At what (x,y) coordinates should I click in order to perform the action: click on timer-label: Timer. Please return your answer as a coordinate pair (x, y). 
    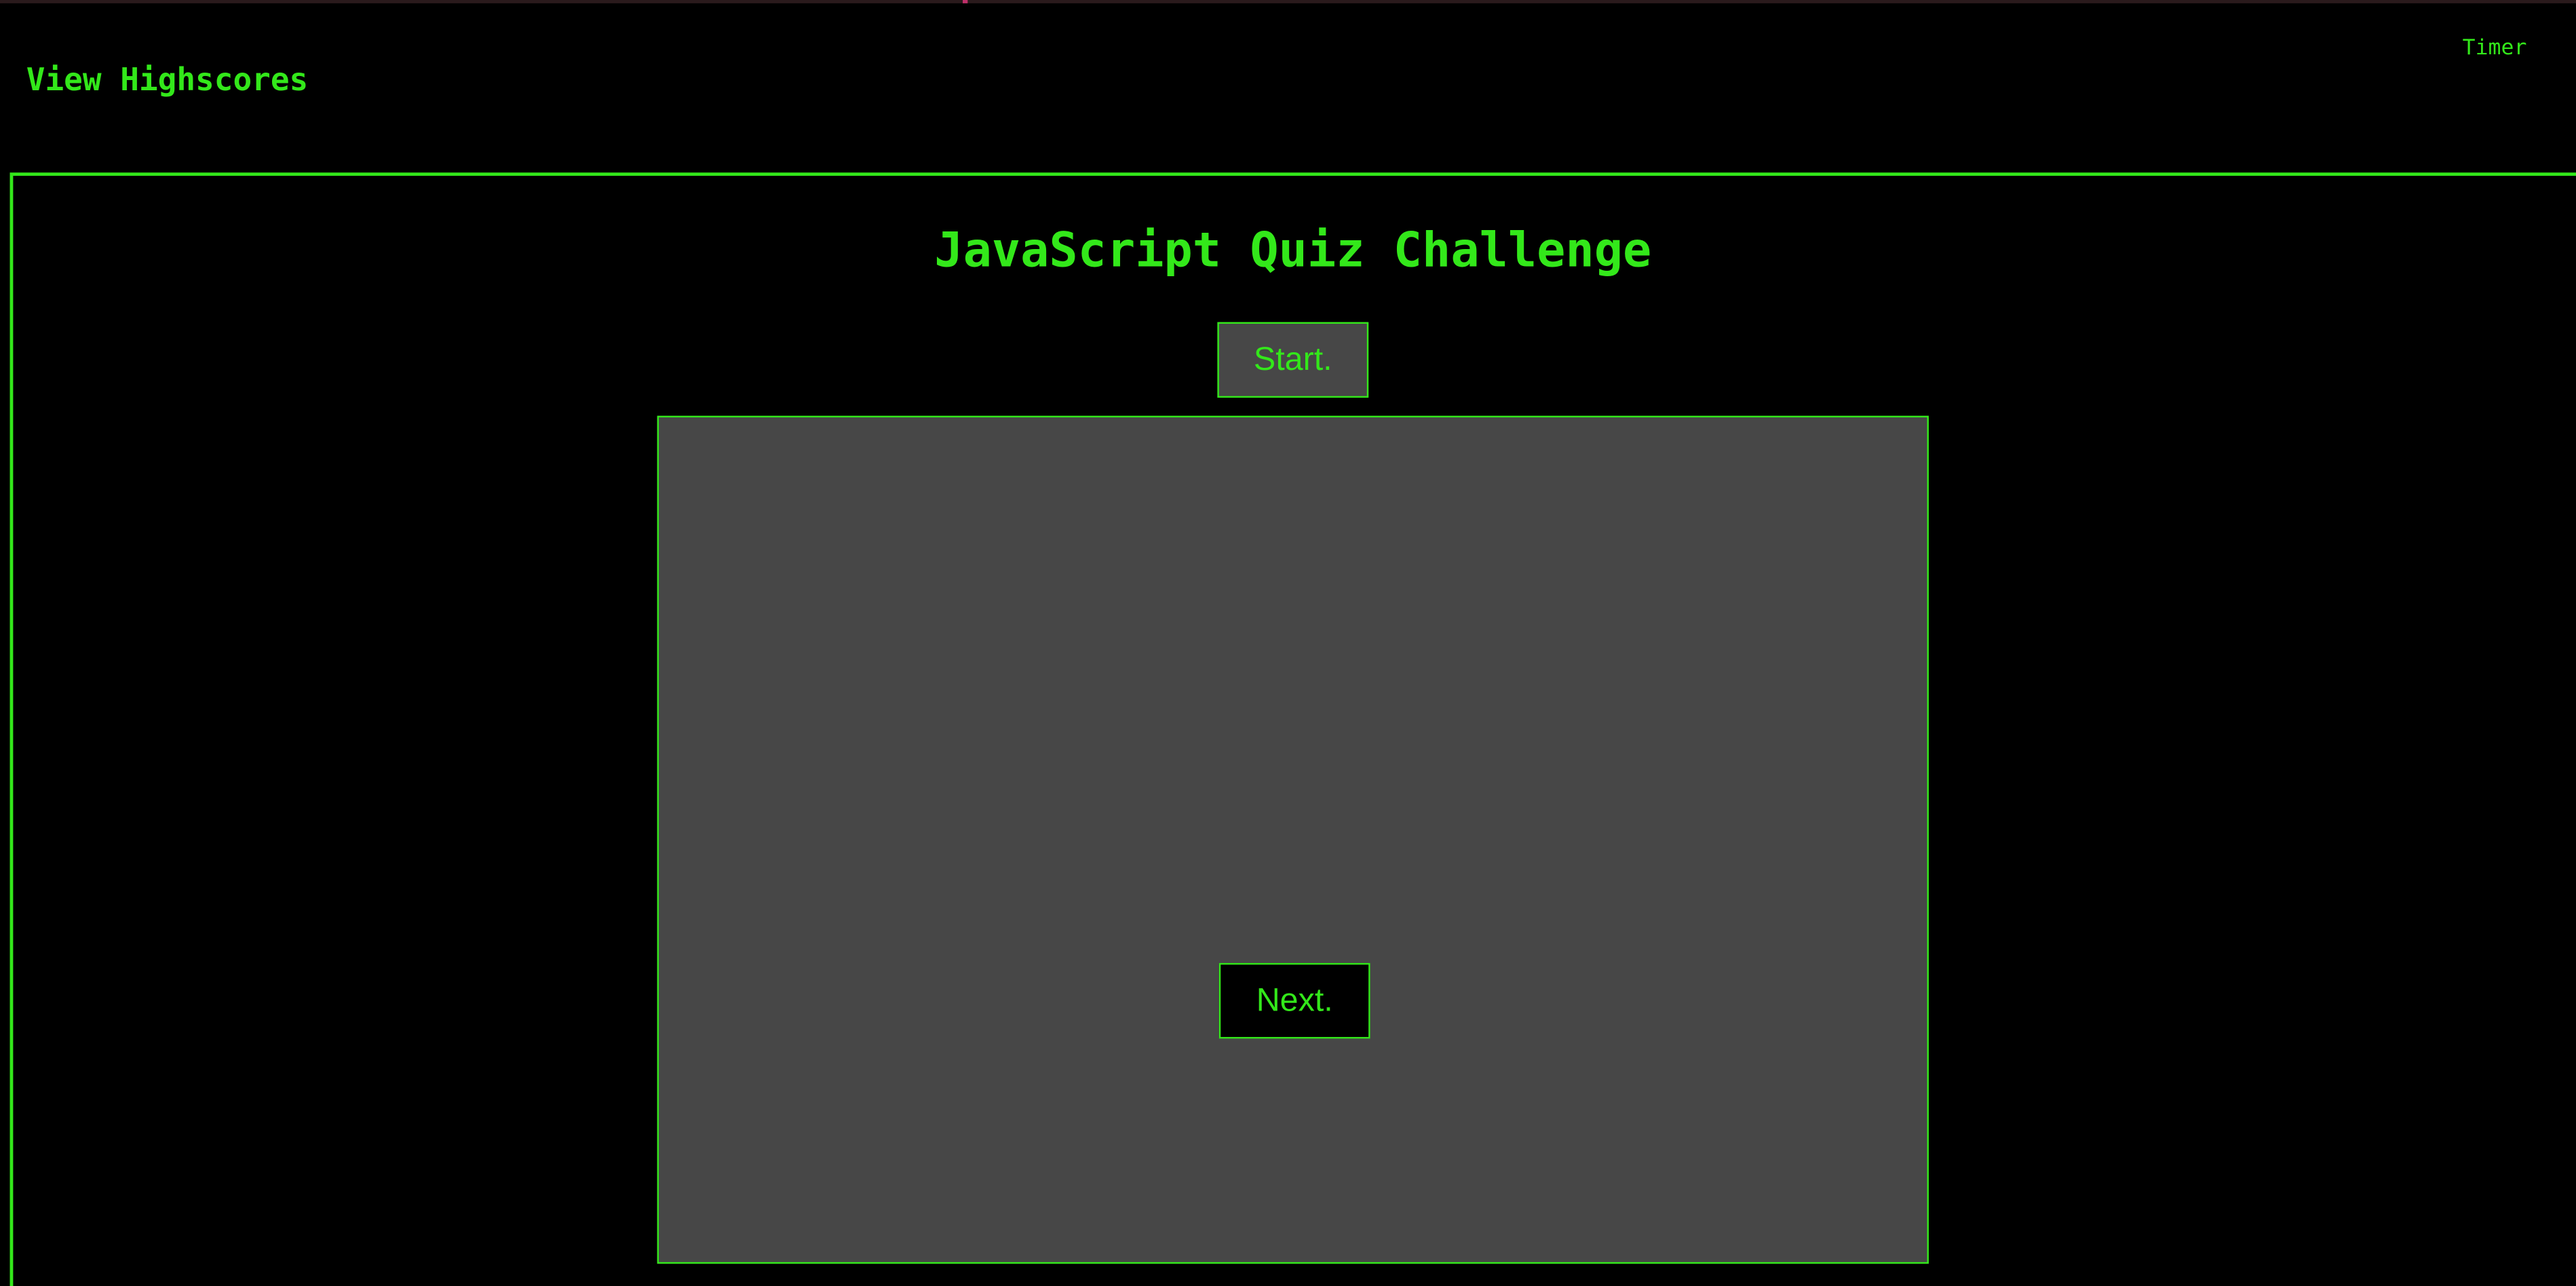
    Looking at the image, I should click on (2494, 48).